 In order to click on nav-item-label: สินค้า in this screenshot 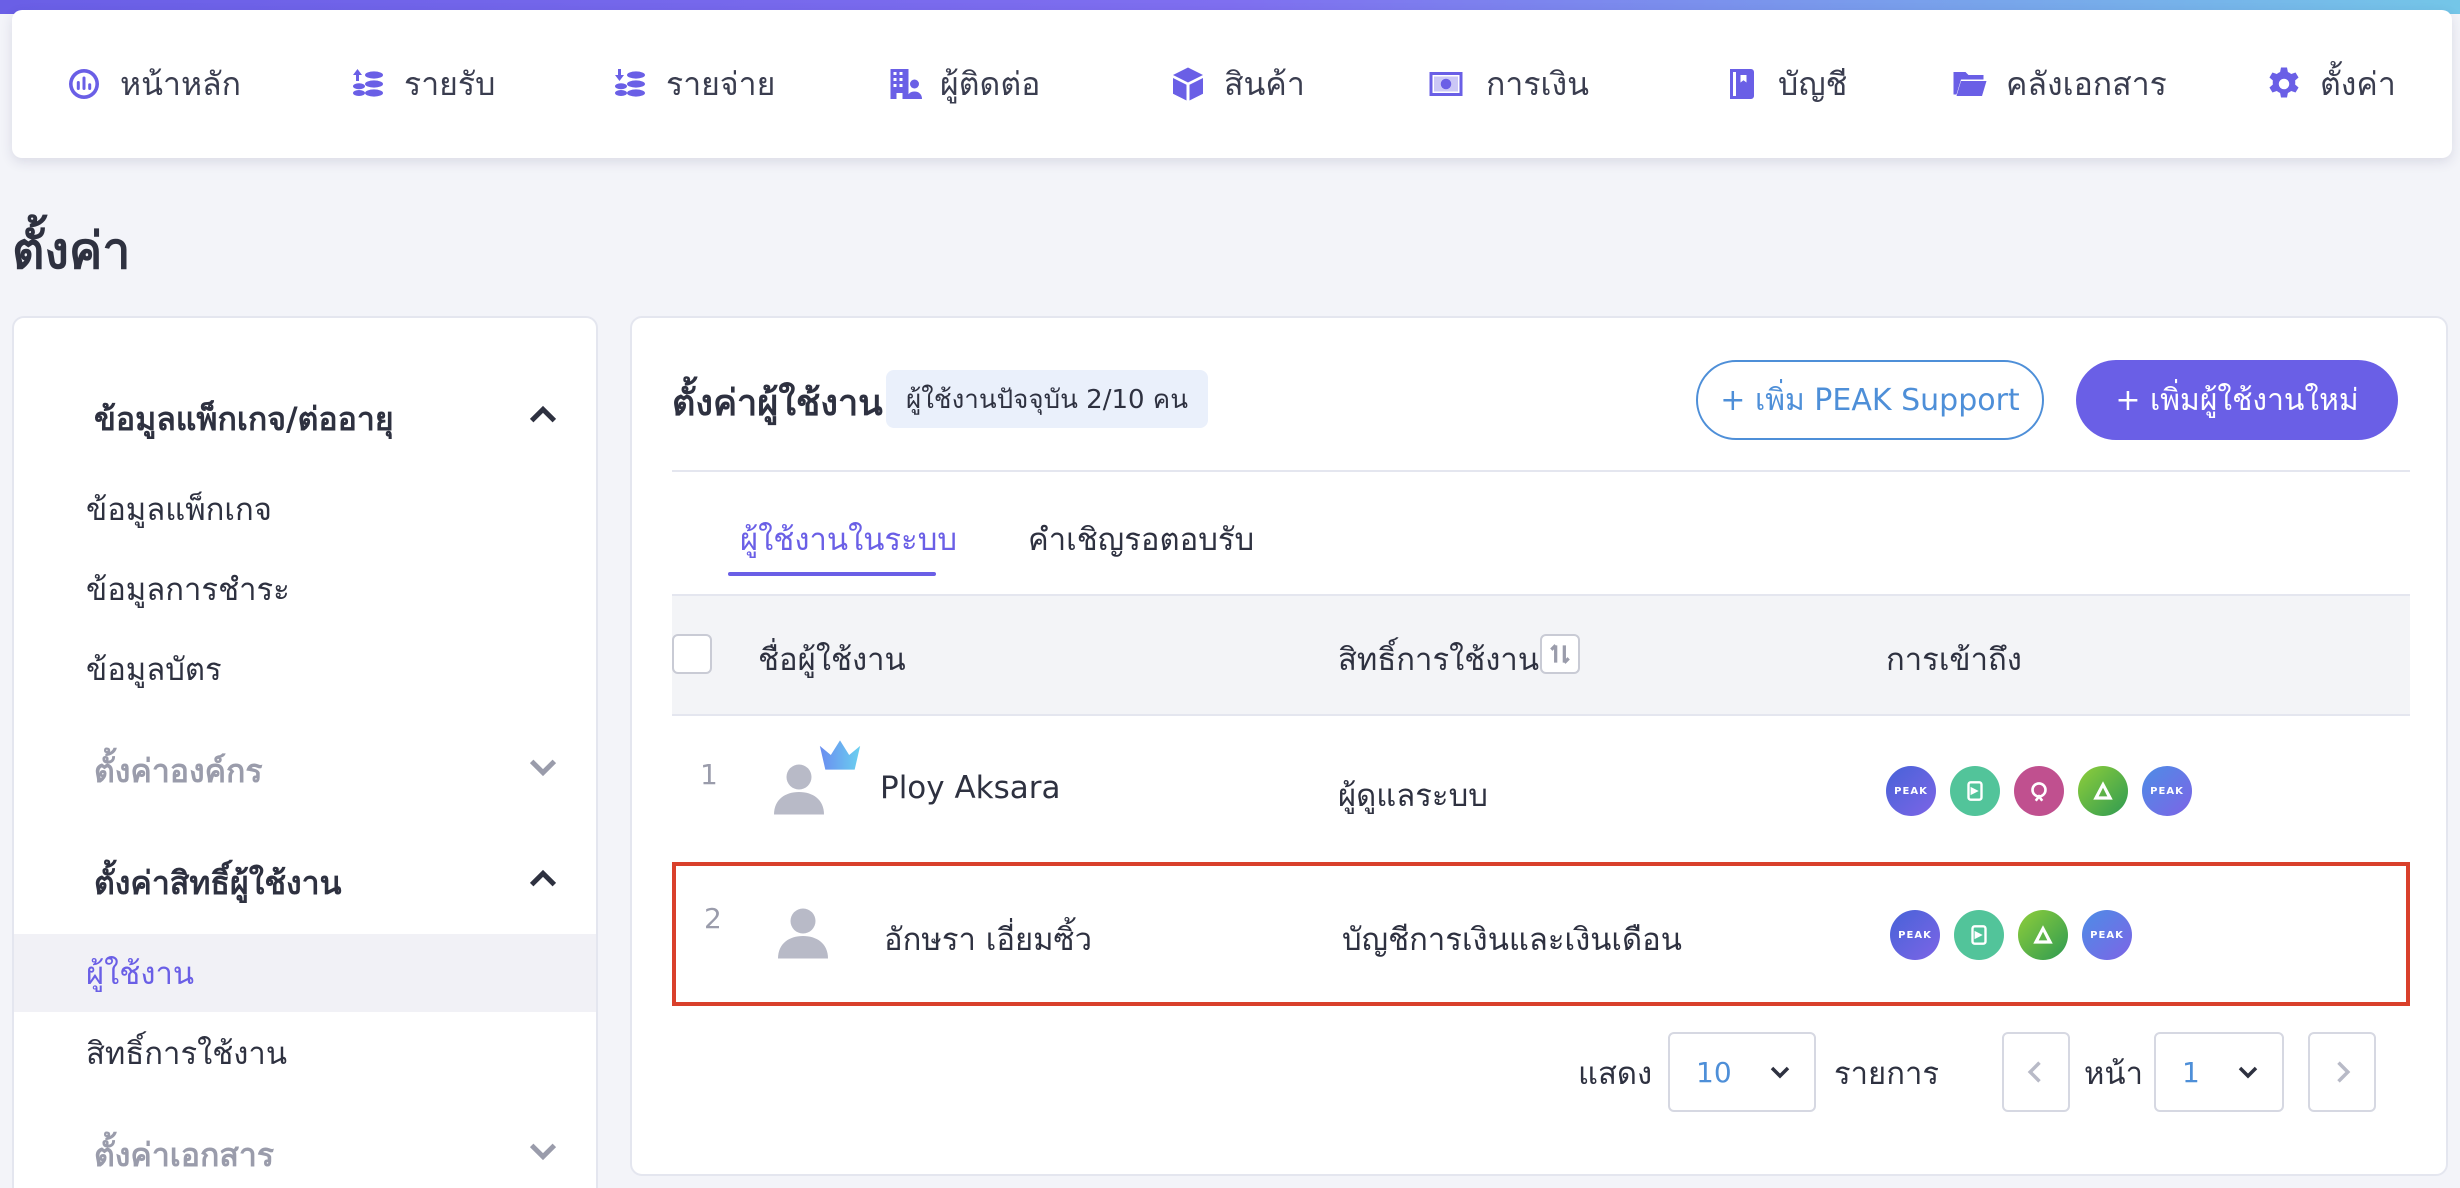, I will do `click(1264, 83)`.